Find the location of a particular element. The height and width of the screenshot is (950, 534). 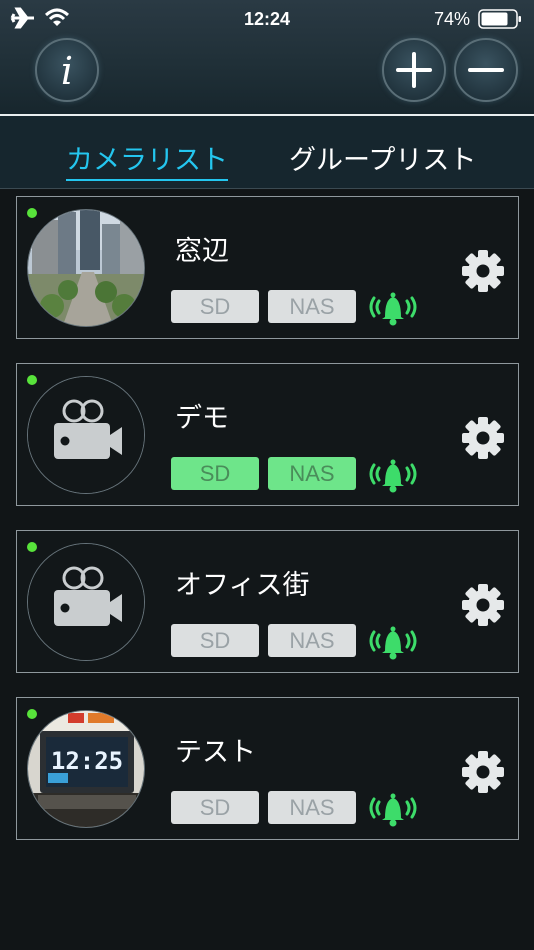

camera-card: オフィス街 SD NAS is located at coordinates (267, 601).